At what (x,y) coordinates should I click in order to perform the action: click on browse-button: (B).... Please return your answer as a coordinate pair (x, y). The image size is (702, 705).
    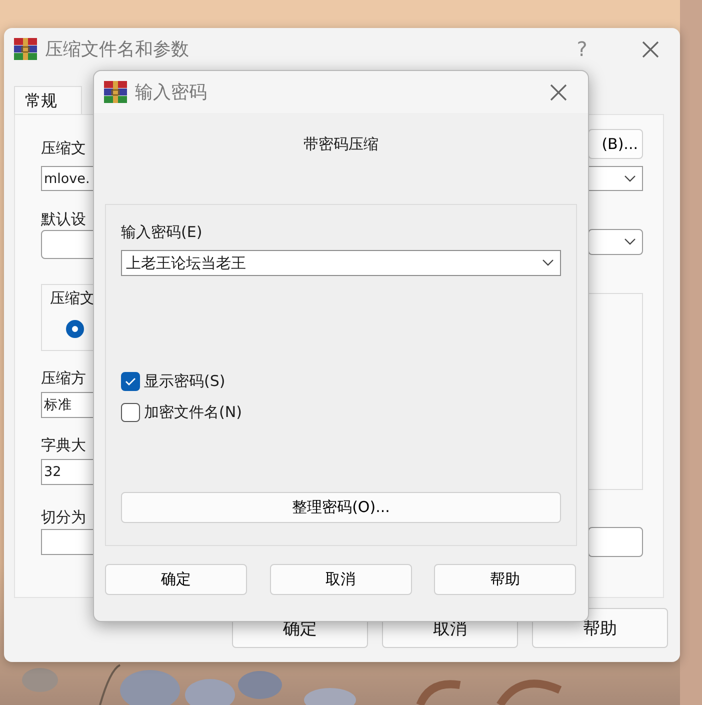
    Looking at the image, I should click on (615, 144).